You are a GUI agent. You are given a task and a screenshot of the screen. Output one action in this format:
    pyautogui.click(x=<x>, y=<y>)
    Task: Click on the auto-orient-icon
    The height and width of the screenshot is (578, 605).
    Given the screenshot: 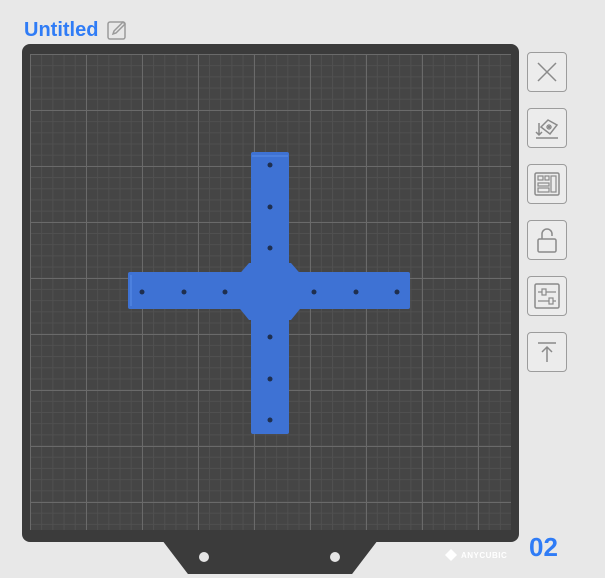 What is the action you would take?
    pyautogui.click(x=547, y=129)
    